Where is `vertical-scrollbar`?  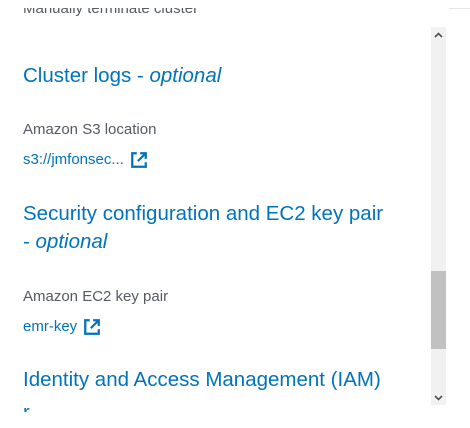
vertical-scrollbar is located at coordinates (438, 216).